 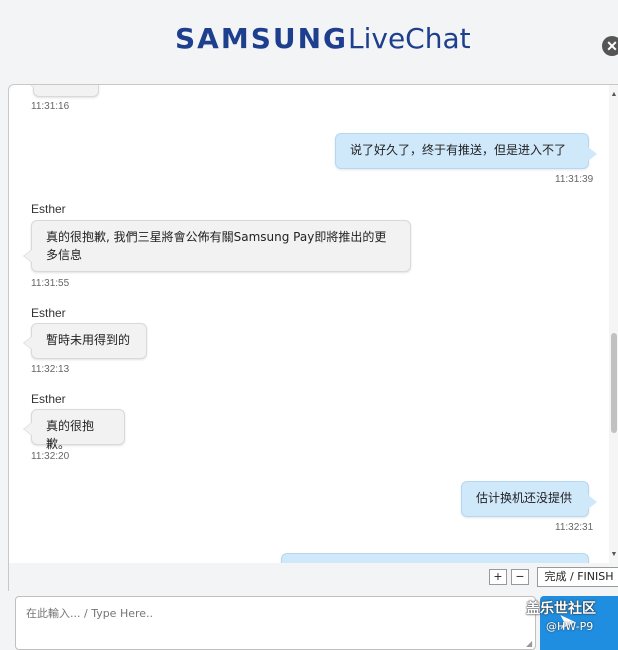 What do you see at coordinates (610, 46) in the screenshot?
I see `close-icon: ✕` at bounding box center [610, 46].